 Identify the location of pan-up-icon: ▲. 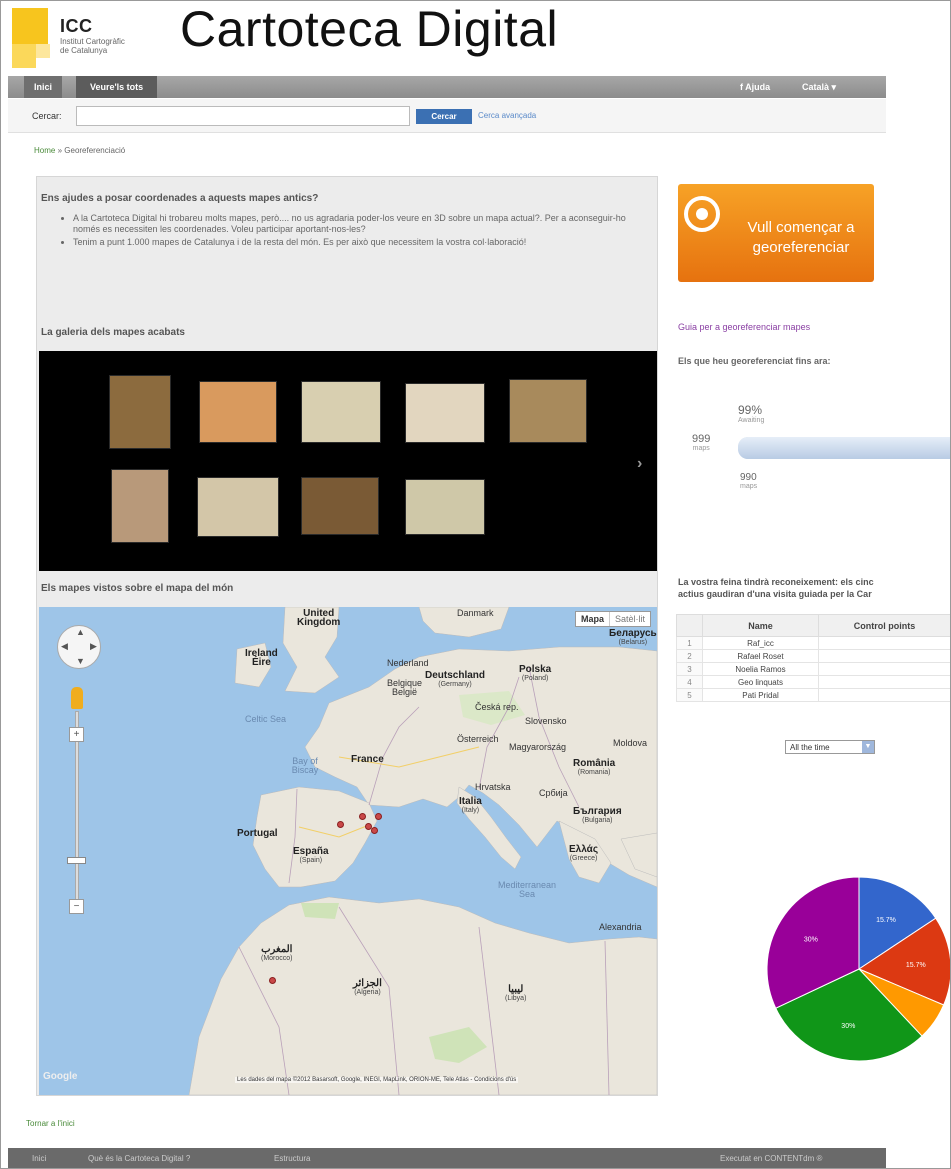
(80, 632).